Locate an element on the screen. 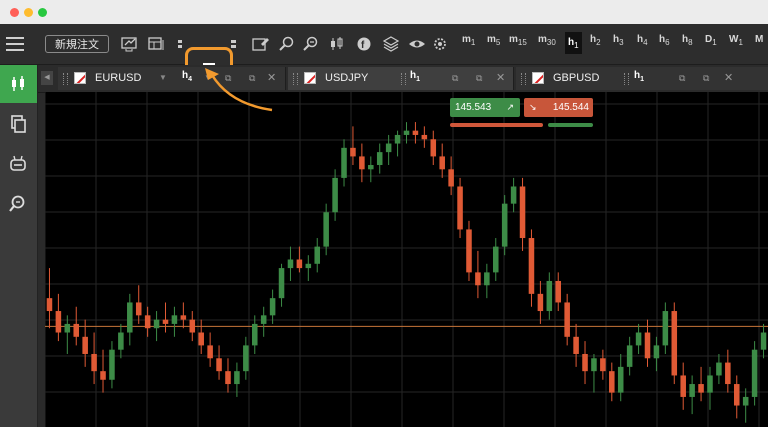 The height and width of the screenshot is (427, 768). copy-icon is located at coordinates (18, 124).